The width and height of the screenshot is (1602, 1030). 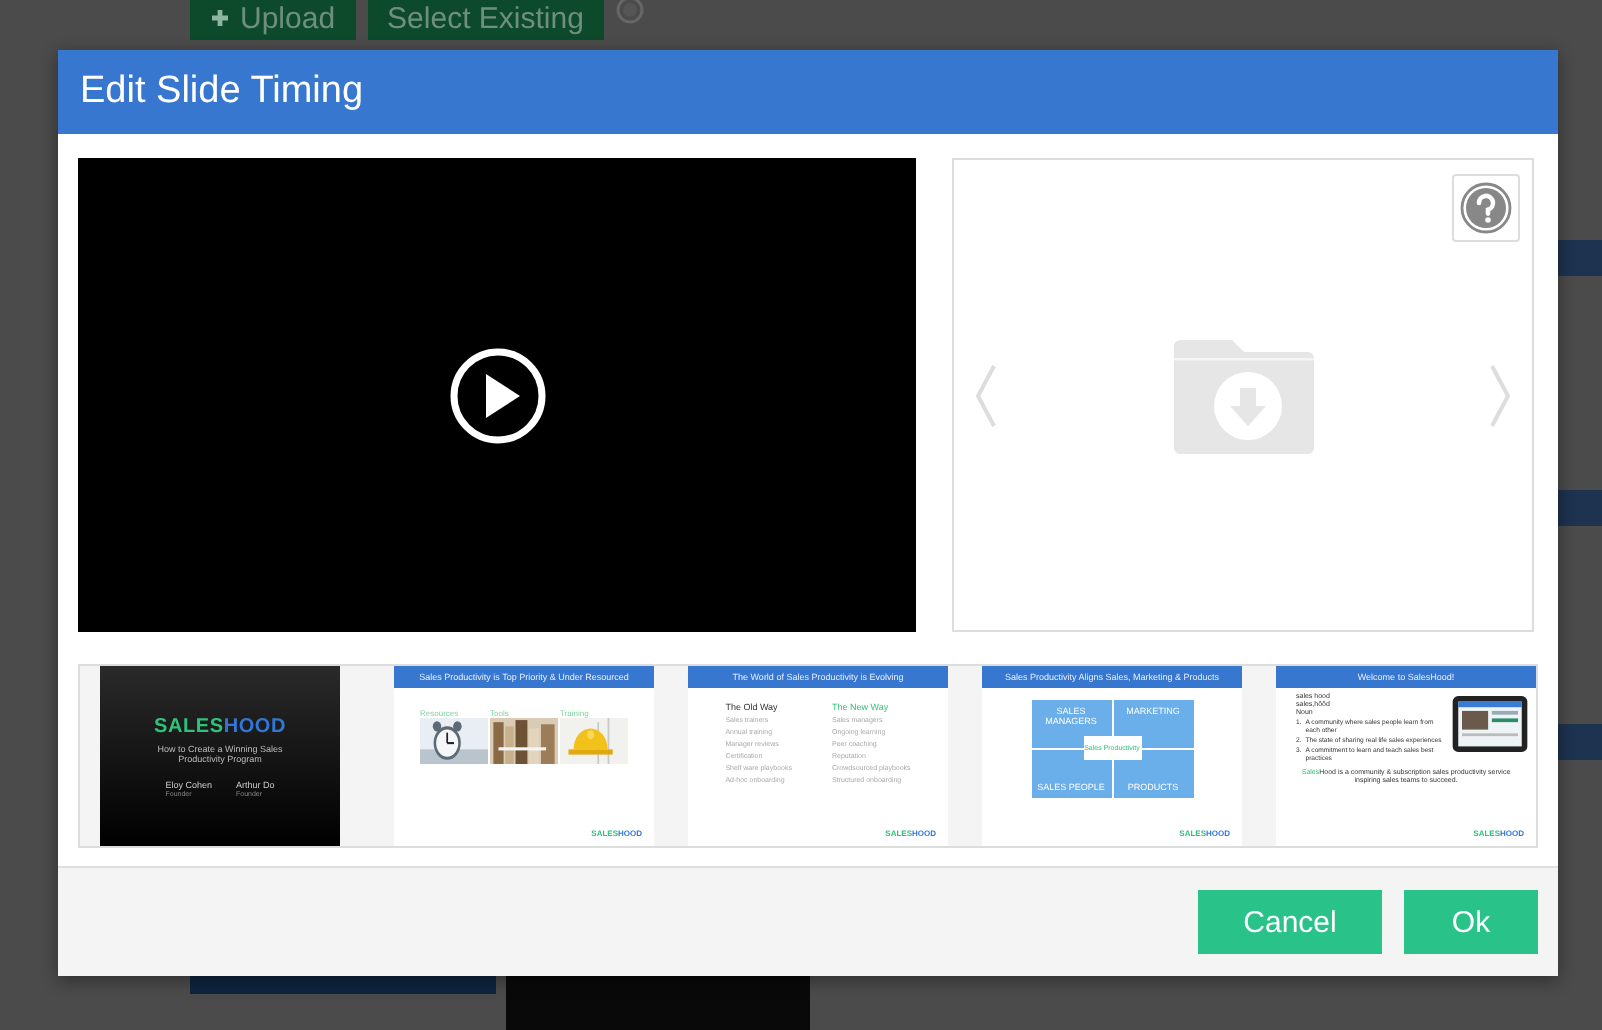 I want to click on tablet-drawing, so click(x=1490, y=724).